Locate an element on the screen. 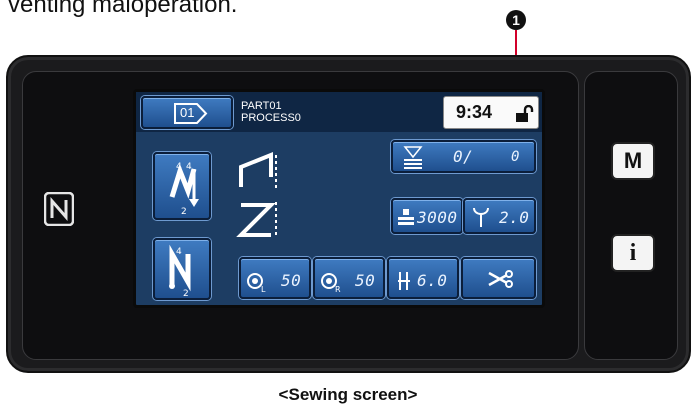  thread-trim-button is located at coordinates (498, 278).